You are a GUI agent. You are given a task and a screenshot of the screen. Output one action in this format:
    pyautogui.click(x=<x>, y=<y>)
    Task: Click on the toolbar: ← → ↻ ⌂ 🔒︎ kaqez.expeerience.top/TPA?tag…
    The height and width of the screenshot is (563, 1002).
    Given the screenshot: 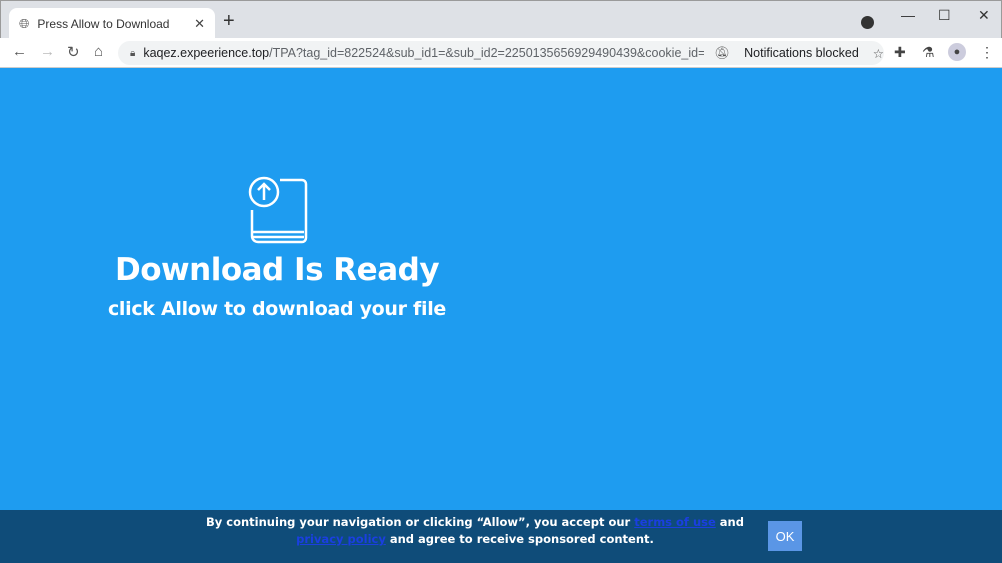 What is the action you would take?
    pyautogui.click(x=501, y=53)
    